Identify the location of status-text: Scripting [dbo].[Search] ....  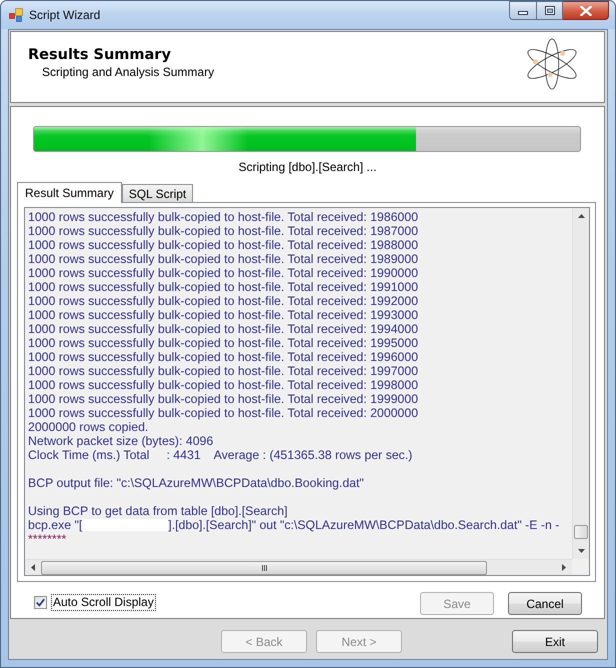
(307, 167).